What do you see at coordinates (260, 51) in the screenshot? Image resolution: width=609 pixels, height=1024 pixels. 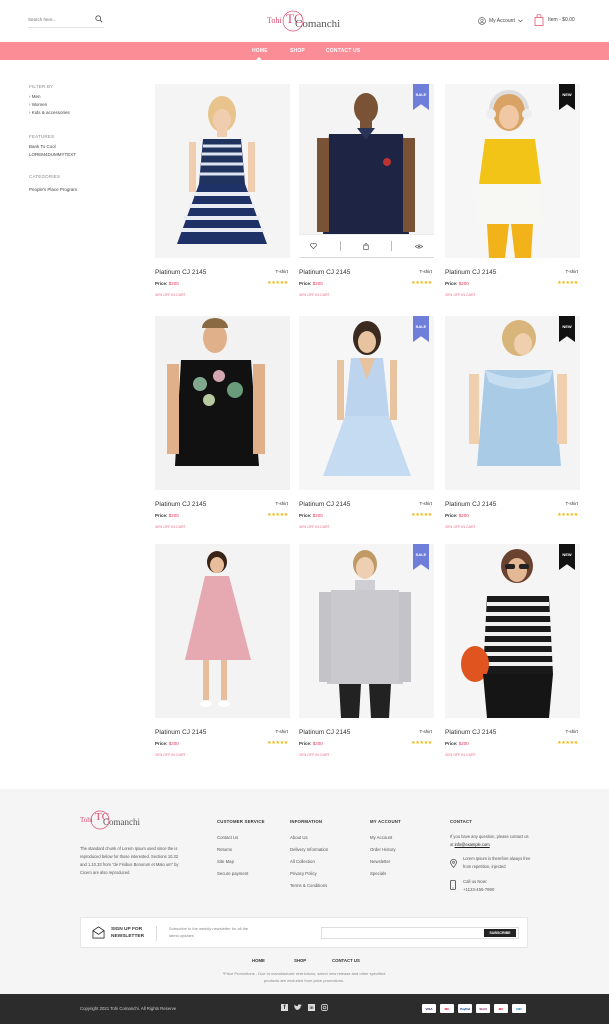 I see `nav-home: HOME` at bounding box center [260, 51].